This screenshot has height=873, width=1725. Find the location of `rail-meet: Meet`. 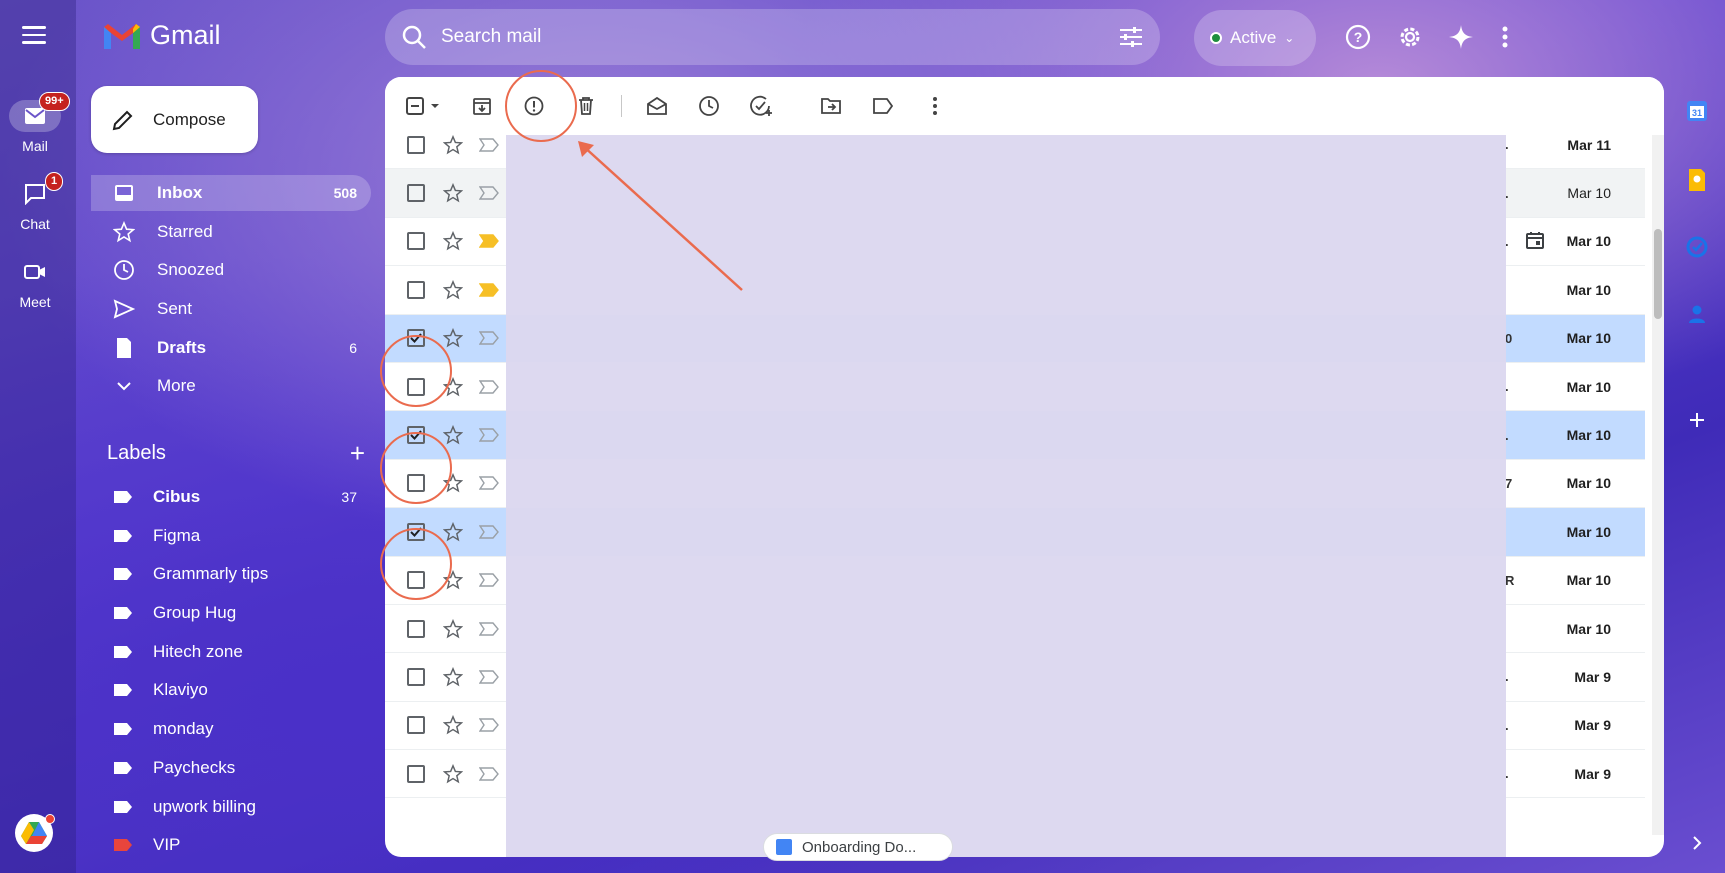

rail-meet: Meet is located at coordinates (35, 283).